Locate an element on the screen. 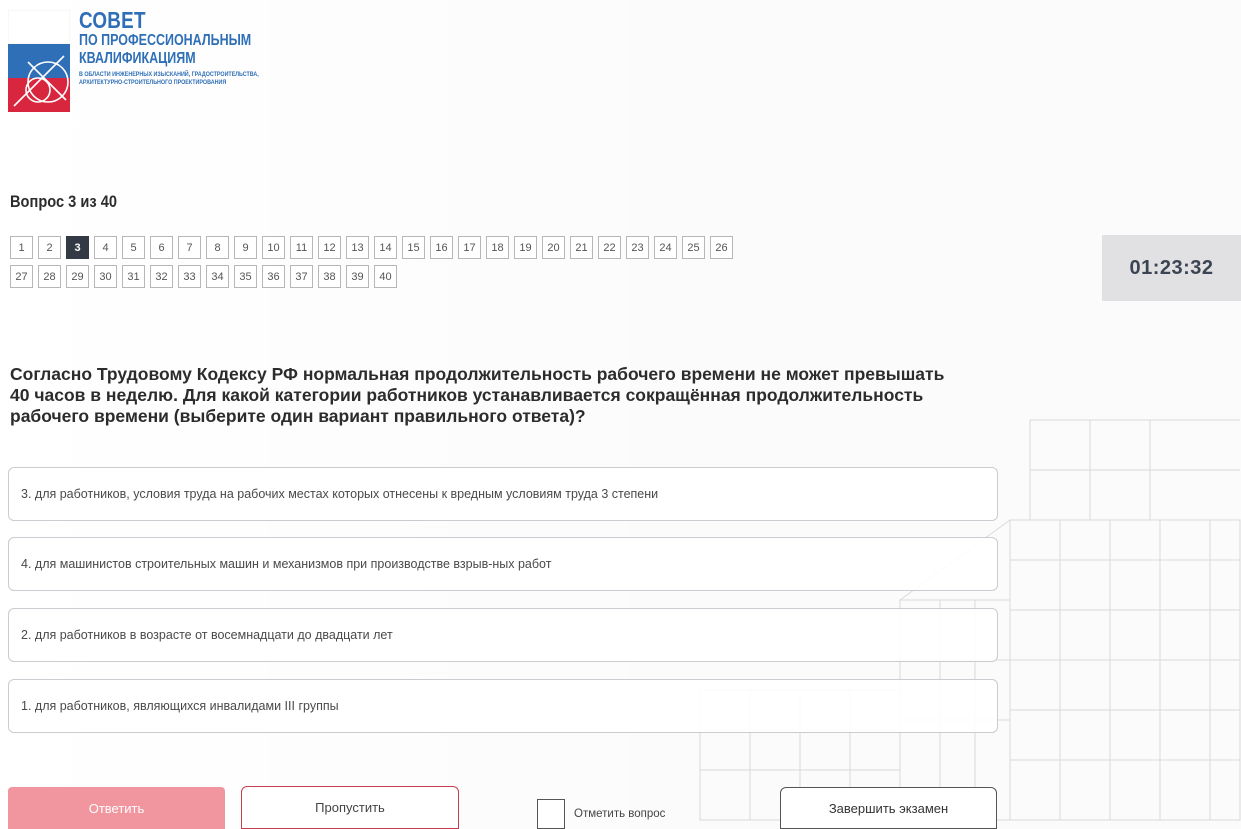 This screenshot has height=829, width=1241. page-button-8: 8 is located at coordinates (217, 247).